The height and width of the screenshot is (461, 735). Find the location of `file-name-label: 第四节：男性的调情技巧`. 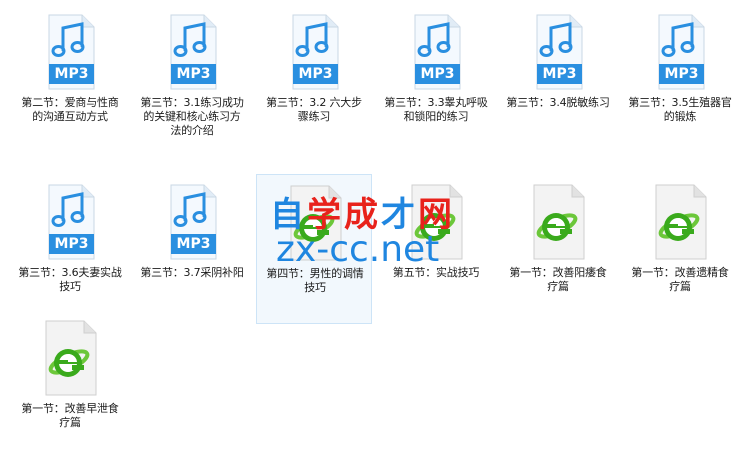

file-name-label: 第四节：男性的调情技巧 is located at coordinates (315, 280).